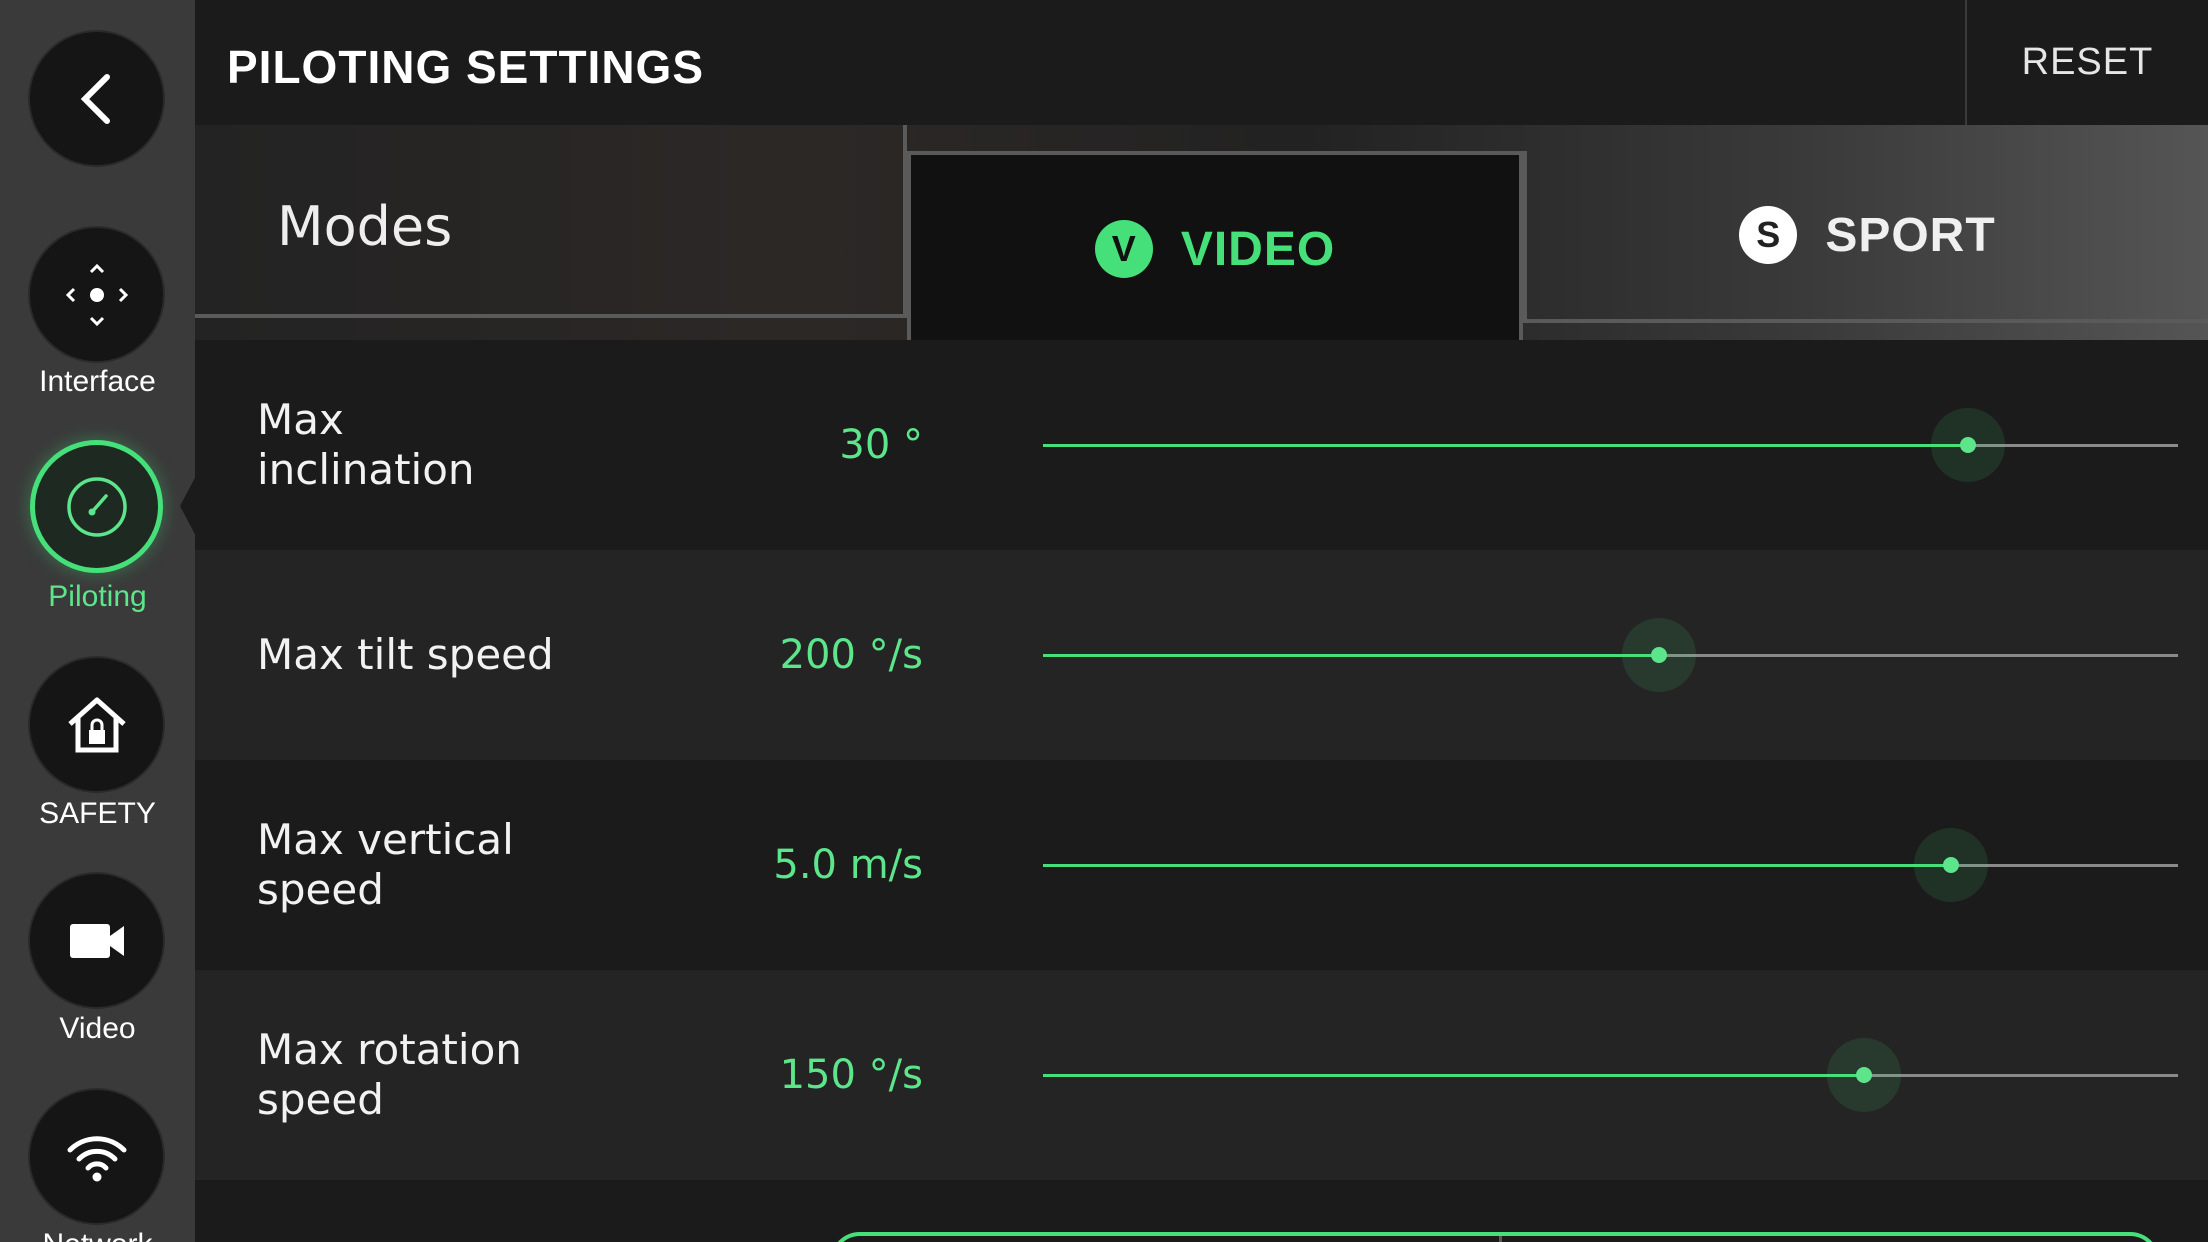  What do you see at coordinates (881, 445) in the screenshot?
I see `setting-value: 30 °` at bounding box center [881, 445].